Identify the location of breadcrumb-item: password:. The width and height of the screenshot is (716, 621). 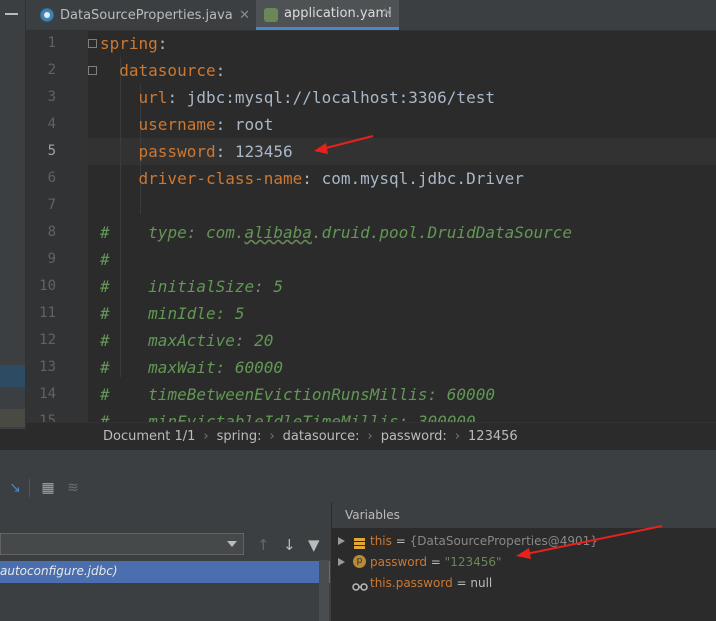
(414, 436).